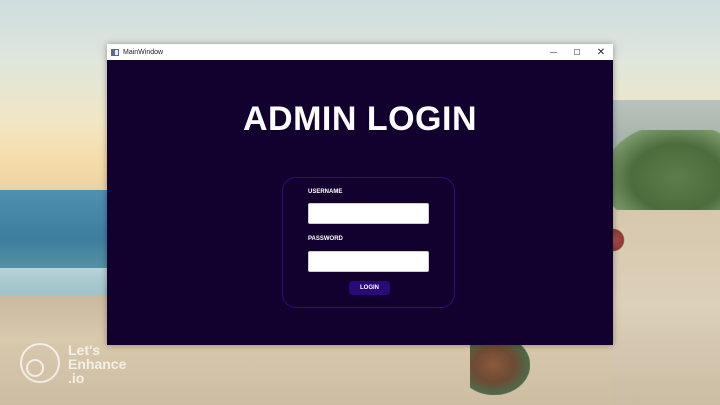  I want to click on window-controls: ✕, so click(577, 52).